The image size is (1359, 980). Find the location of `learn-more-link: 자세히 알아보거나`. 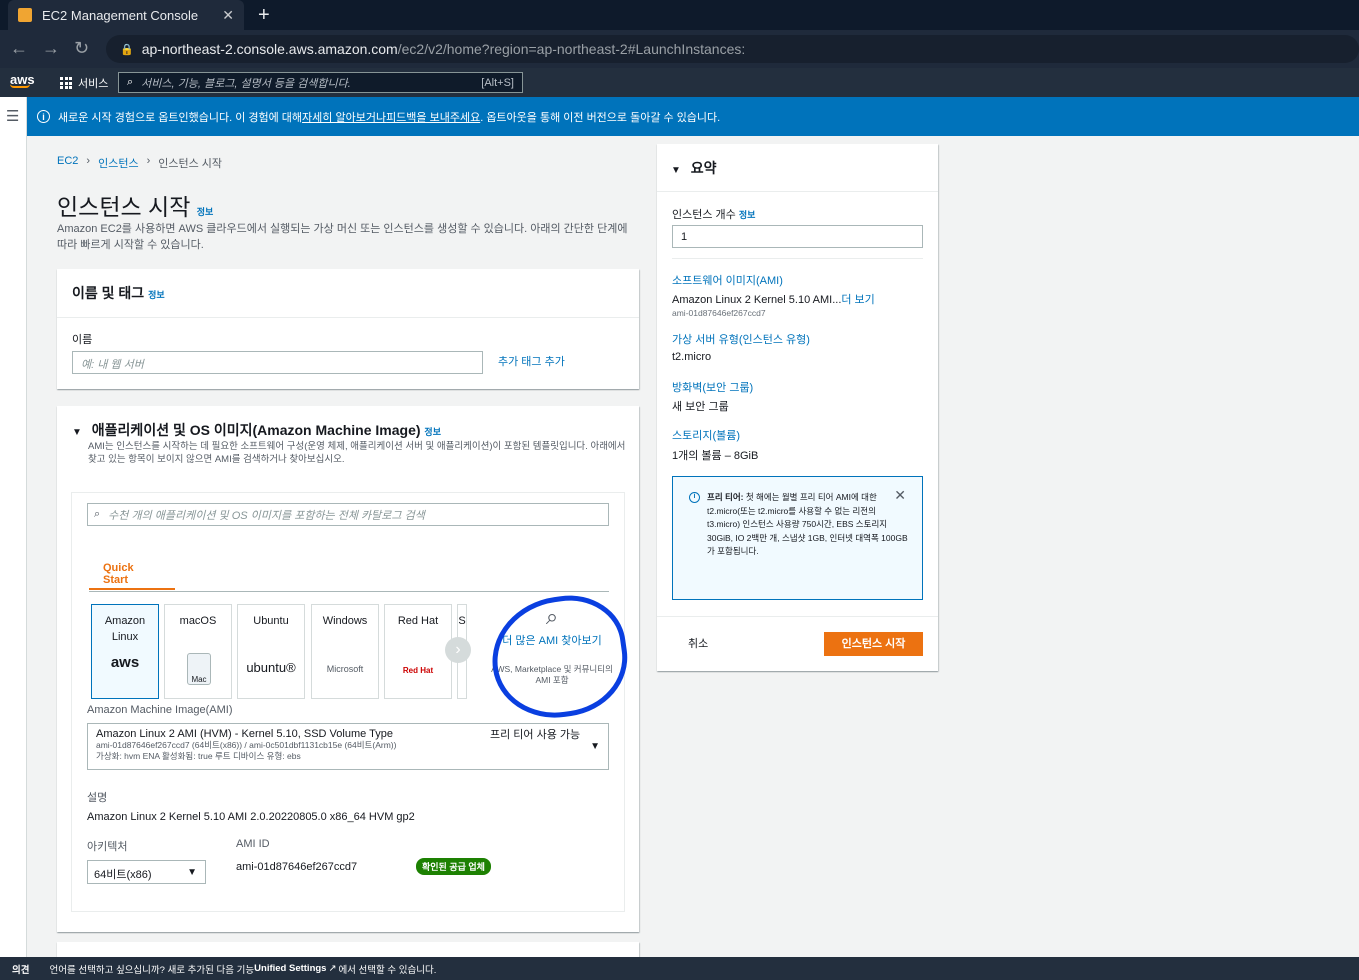

learn-more-link: 자세히 알아보거나 is located at coordinates (344, 117).